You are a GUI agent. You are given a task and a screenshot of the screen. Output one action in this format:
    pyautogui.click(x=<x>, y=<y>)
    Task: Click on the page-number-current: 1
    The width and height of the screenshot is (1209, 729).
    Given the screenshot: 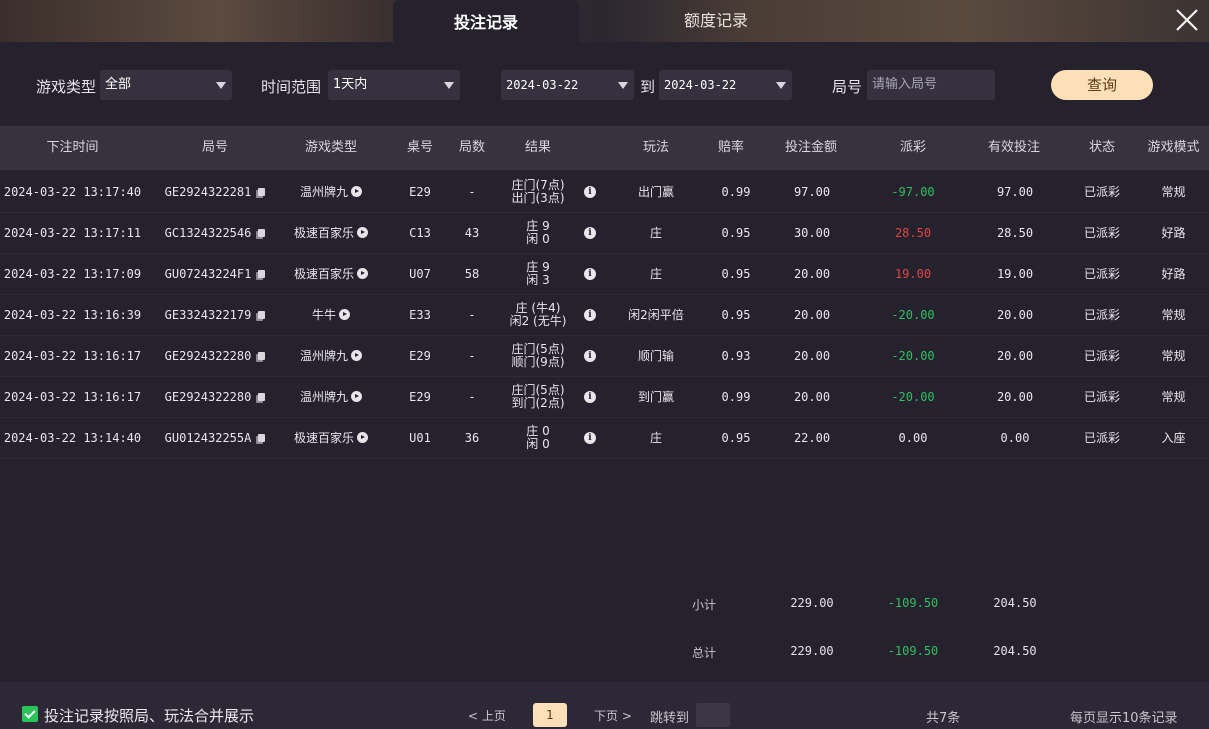 What is the action you would take?
    pyautogui.click(x=550, y=715)
    